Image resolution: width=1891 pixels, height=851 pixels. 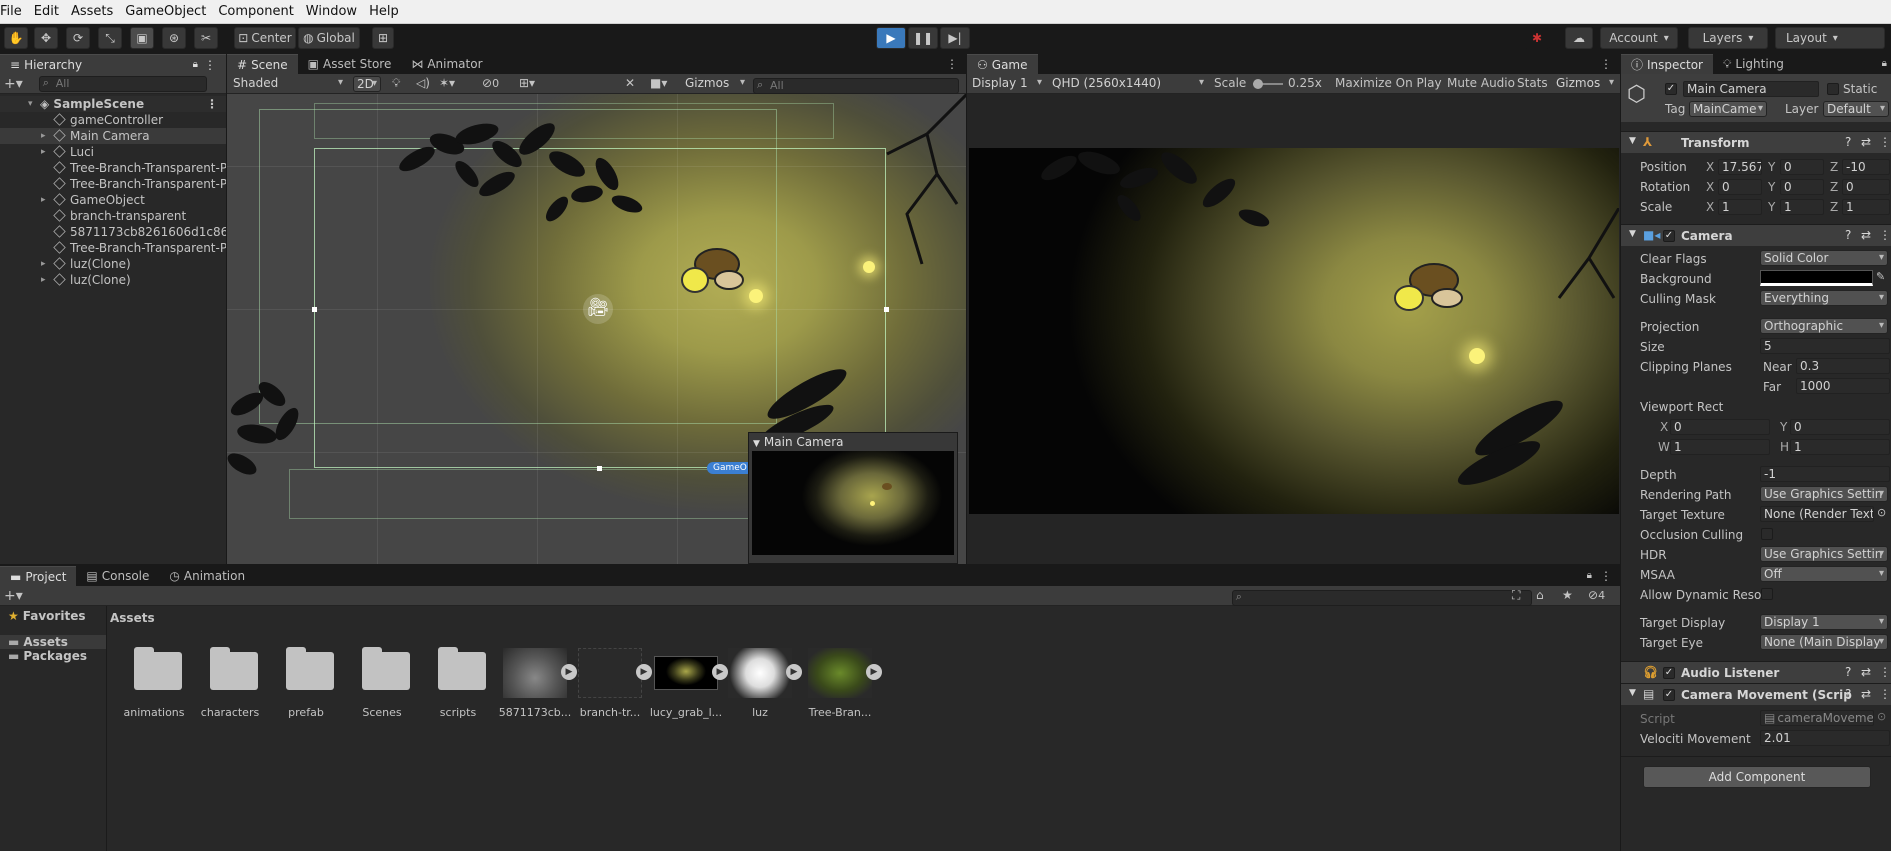 What do you see at coordinates (1728, 109) in the screenshot?
I see `tag-dropdown: MainCame` at bounding box center [1728, 109].